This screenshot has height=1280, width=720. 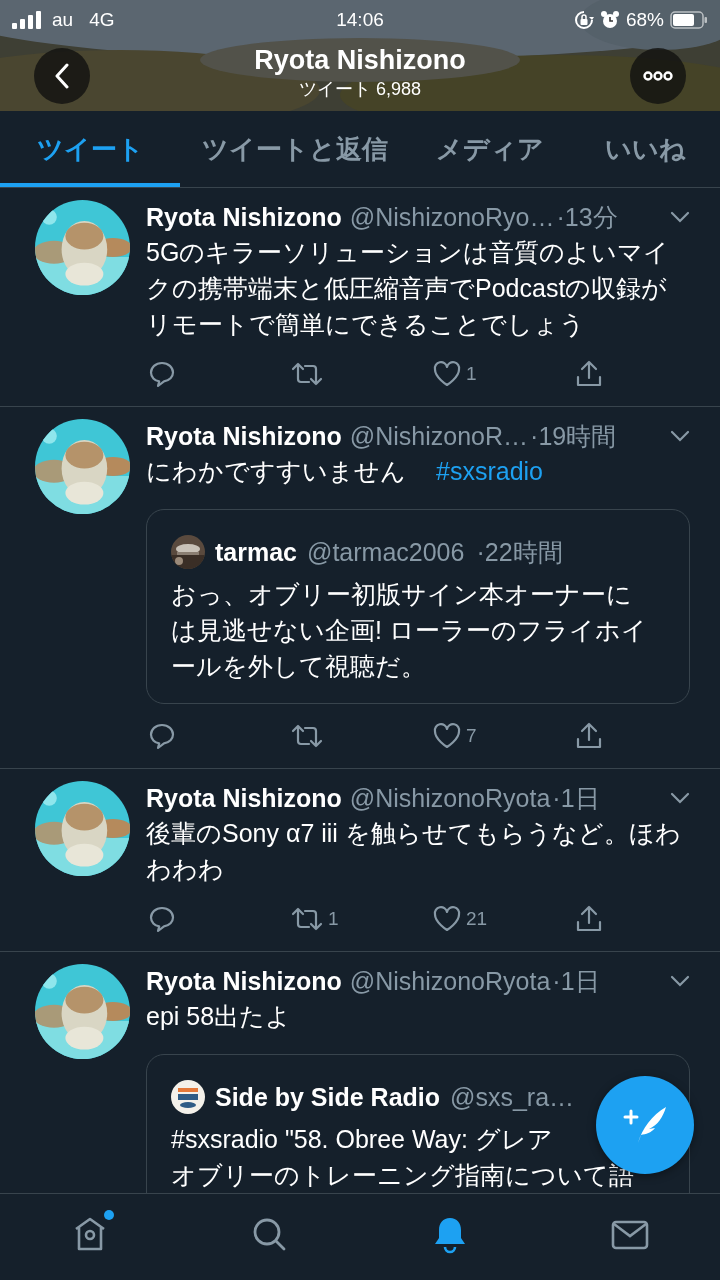 I want to click on like-count: 21, so click(x=477, y=919).